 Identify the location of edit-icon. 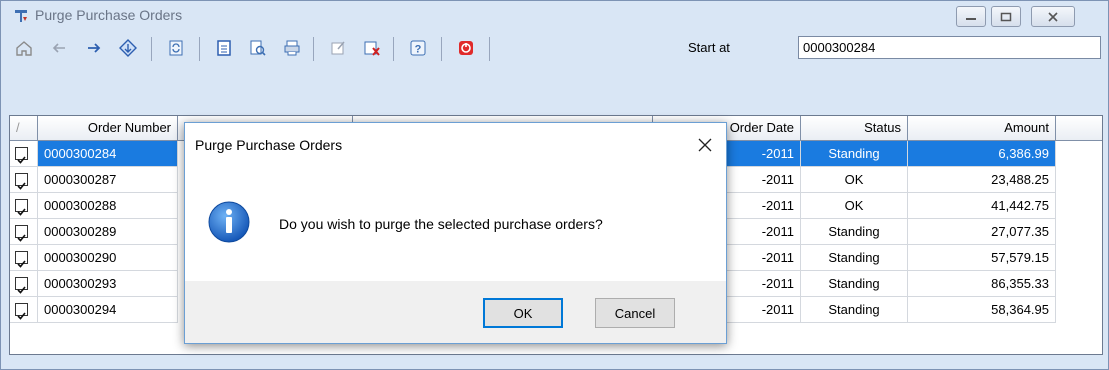
(338, 48).